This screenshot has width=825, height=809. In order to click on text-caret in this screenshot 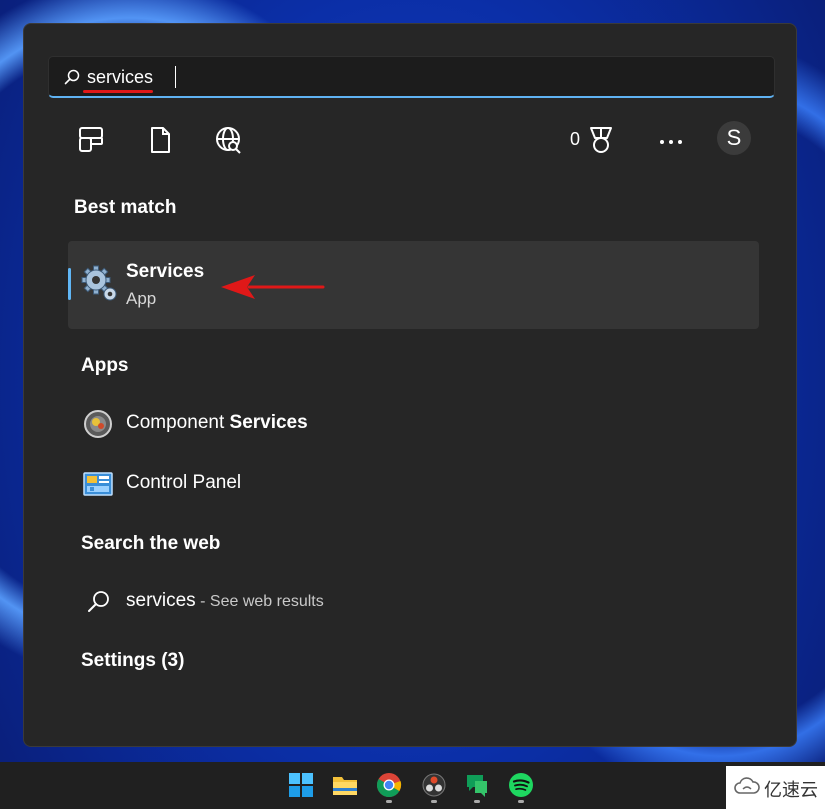, I will do `click(175, 77)`.